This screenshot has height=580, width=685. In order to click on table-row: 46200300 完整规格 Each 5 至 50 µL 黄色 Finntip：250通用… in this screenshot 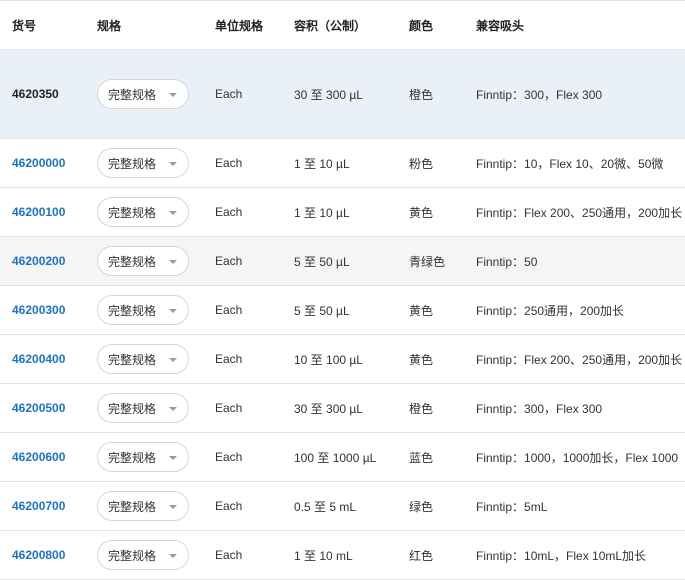, I will do `click(342, 310)`.